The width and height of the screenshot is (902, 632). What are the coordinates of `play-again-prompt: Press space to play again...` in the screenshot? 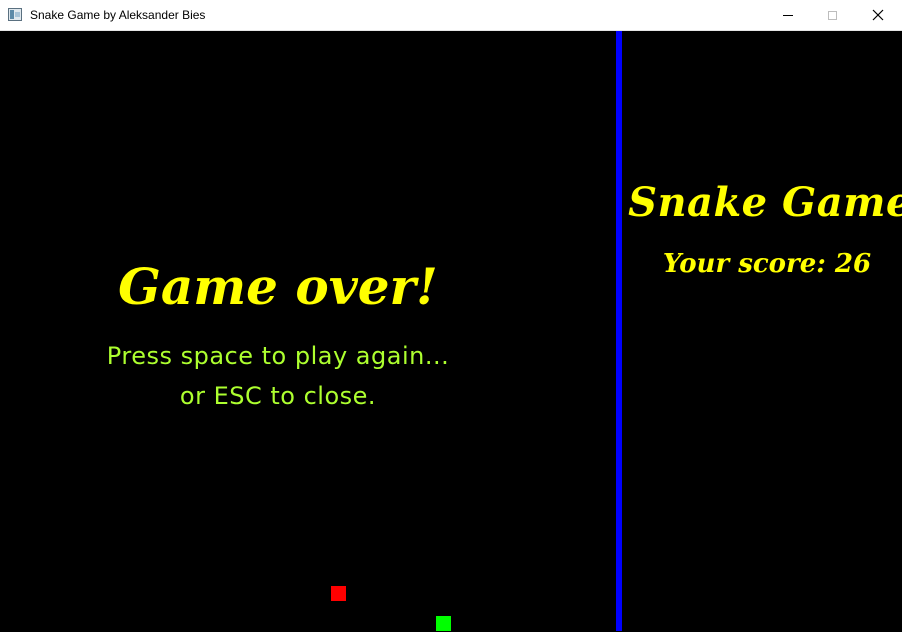 It's located at (278, 356).